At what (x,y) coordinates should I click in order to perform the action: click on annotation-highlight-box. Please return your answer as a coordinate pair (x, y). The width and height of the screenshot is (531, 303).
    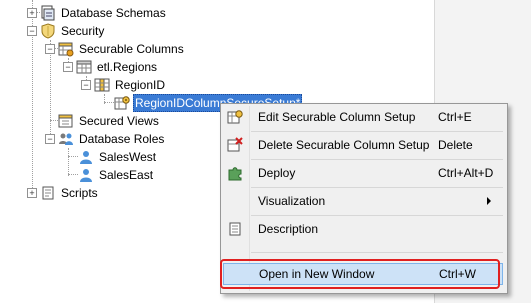
    Looking at the image, I should click on (360, 274).